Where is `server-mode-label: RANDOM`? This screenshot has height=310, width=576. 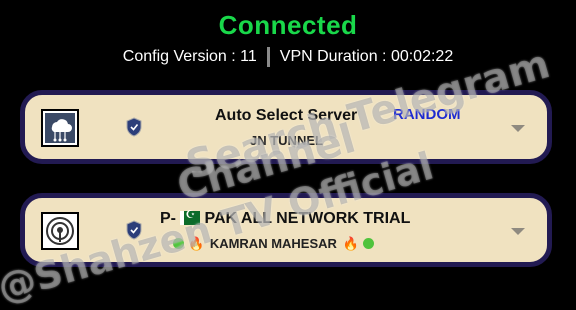 server-mode-label: RANDOM is located at coordinates (427, 114).